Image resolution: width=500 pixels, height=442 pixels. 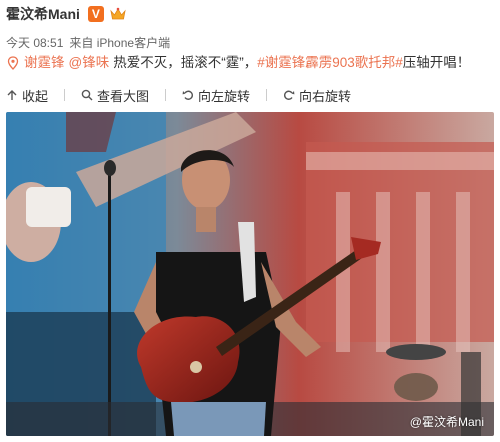 What do you see at coordinates (118, 14) in the screenshot?
I see `crown-icon` at bounding box center [118, 14].